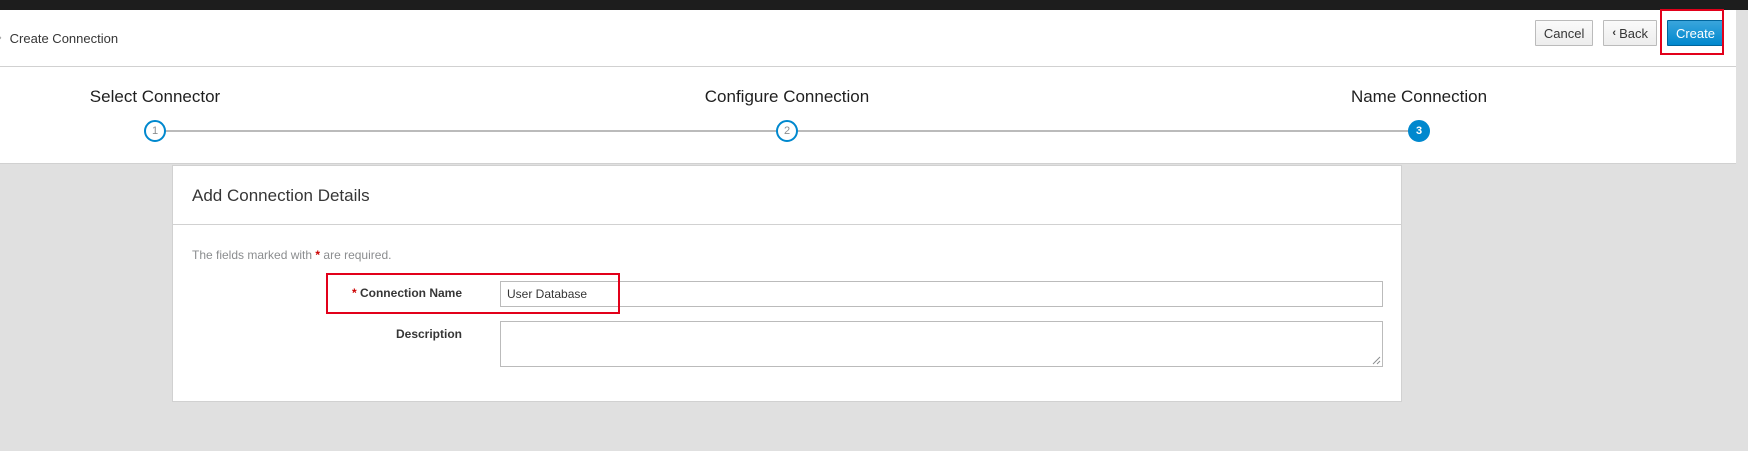 The height and width of the screenshot is (451, 1748). I want to click on breadcrumb: › Create Connection, so click(59, 38).